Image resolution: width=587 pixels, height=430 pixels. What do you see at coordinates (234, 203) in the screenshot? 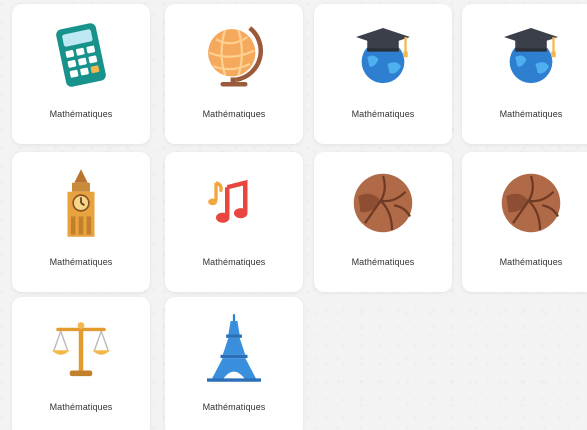
I see `music-notes-icon` at bounding box center [234, 203].